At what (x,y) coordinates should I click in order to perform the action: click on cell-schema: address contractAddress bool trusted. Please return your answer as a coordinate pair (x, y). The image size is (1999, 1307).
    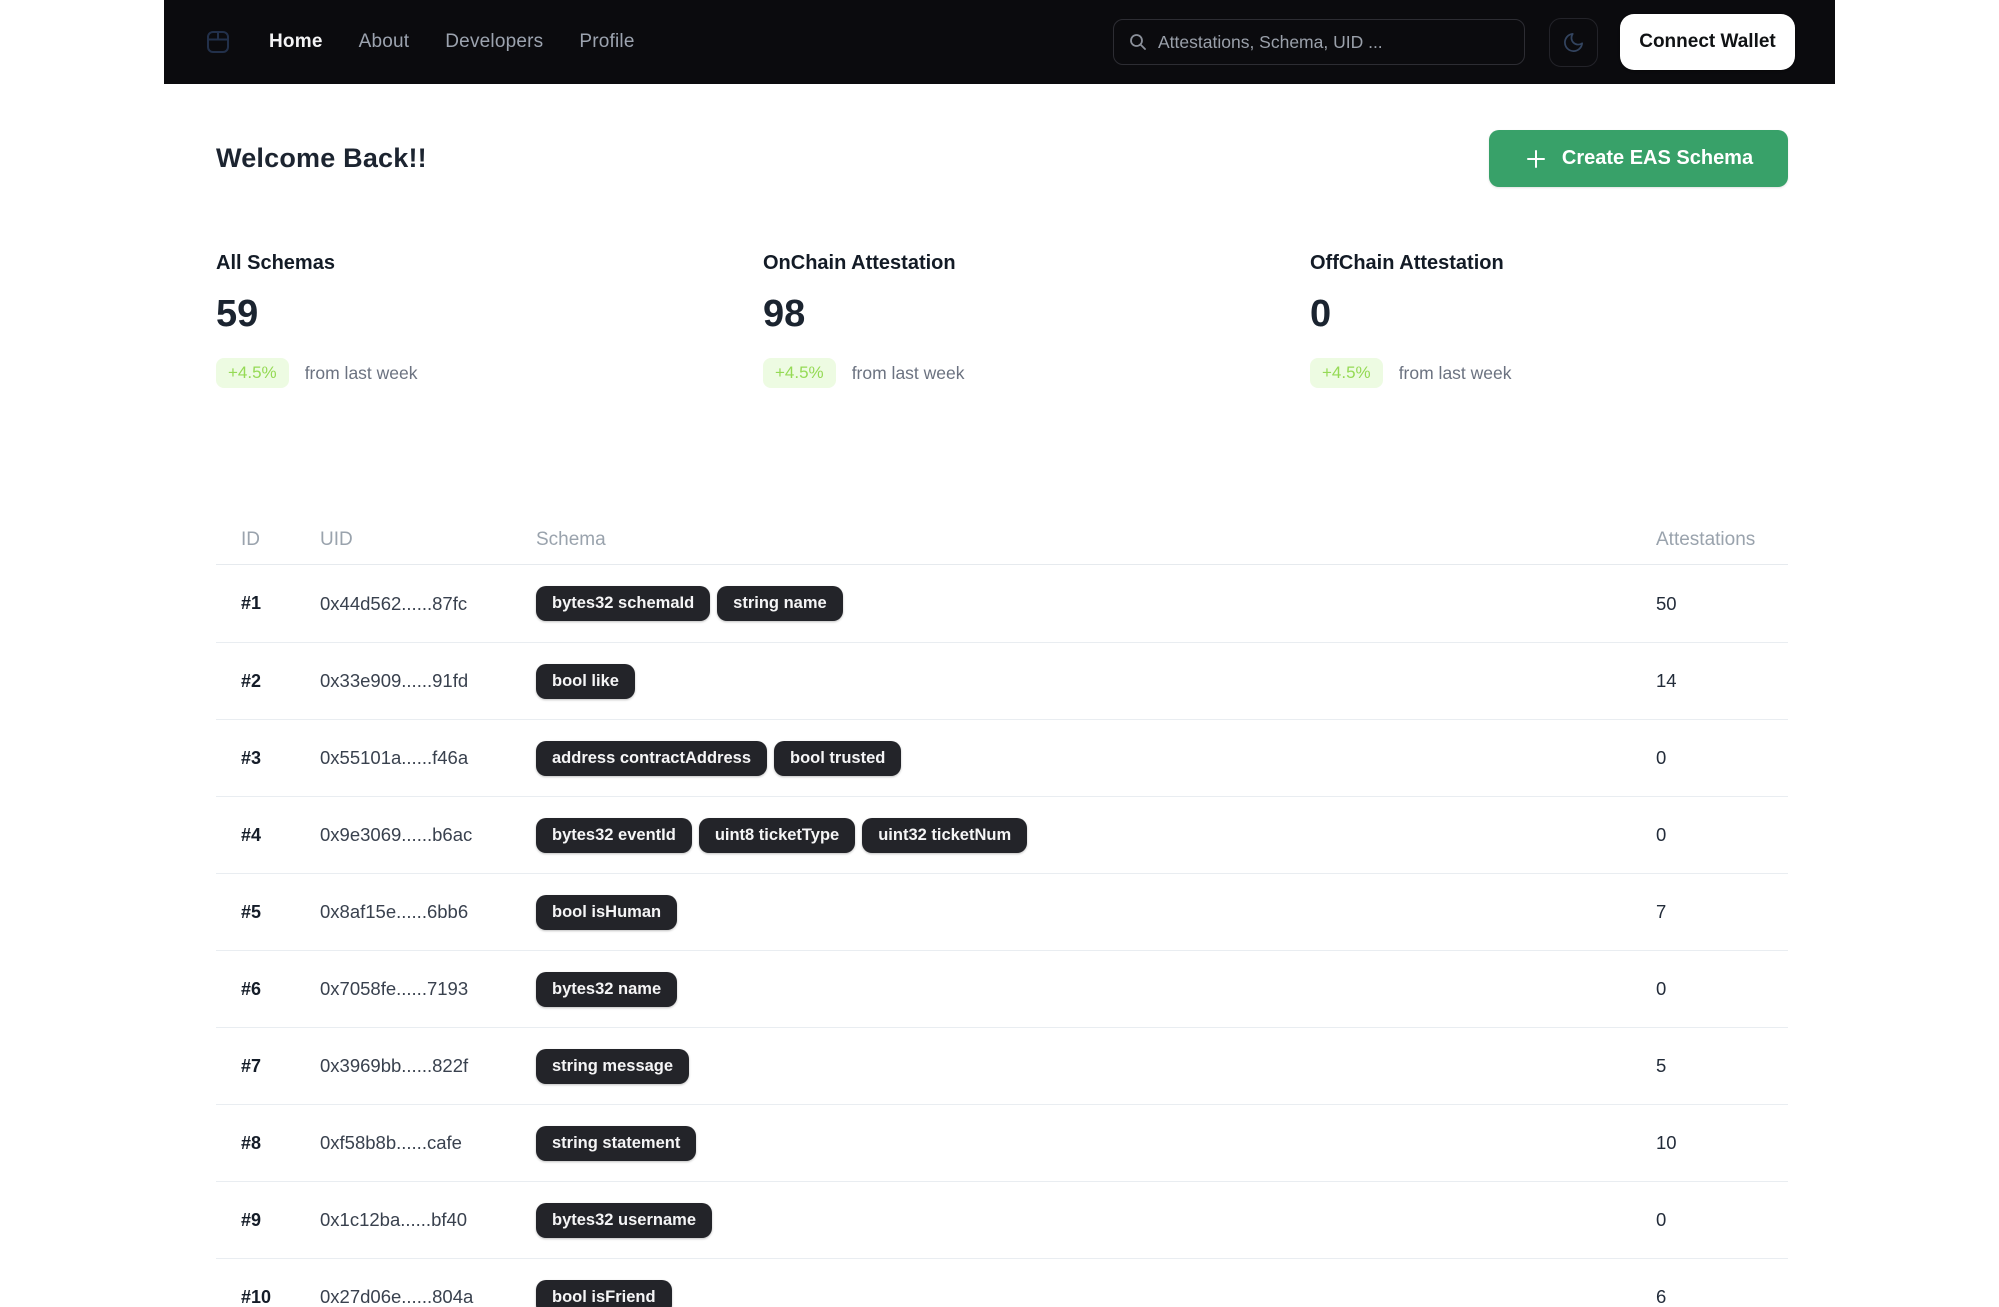
    Looking at the image, I should click on (1096, 758).